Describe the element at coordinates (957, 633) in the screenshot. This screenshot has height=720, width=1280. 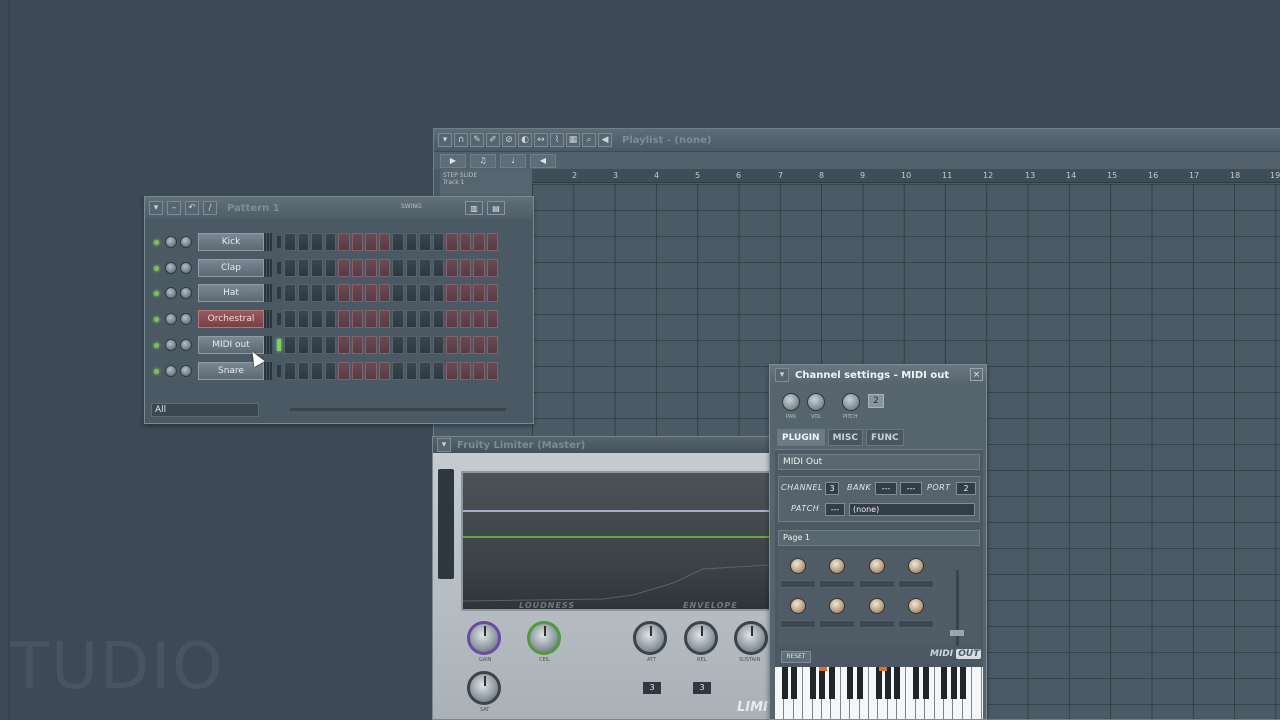
I see `pitch-fader-handle` at that location.